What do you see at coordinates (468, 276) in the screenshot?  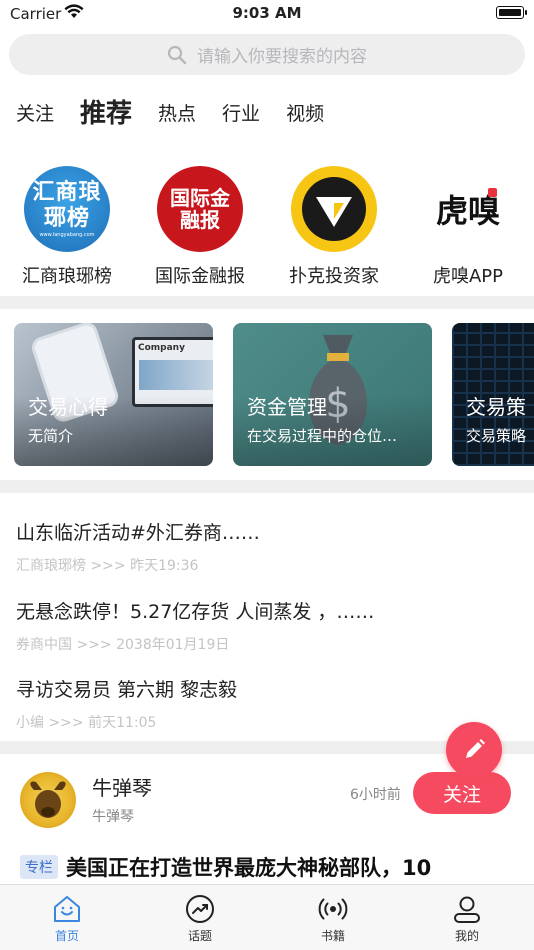 I see `media-name: 虎嗅APP` at bounding box center [468, 276].